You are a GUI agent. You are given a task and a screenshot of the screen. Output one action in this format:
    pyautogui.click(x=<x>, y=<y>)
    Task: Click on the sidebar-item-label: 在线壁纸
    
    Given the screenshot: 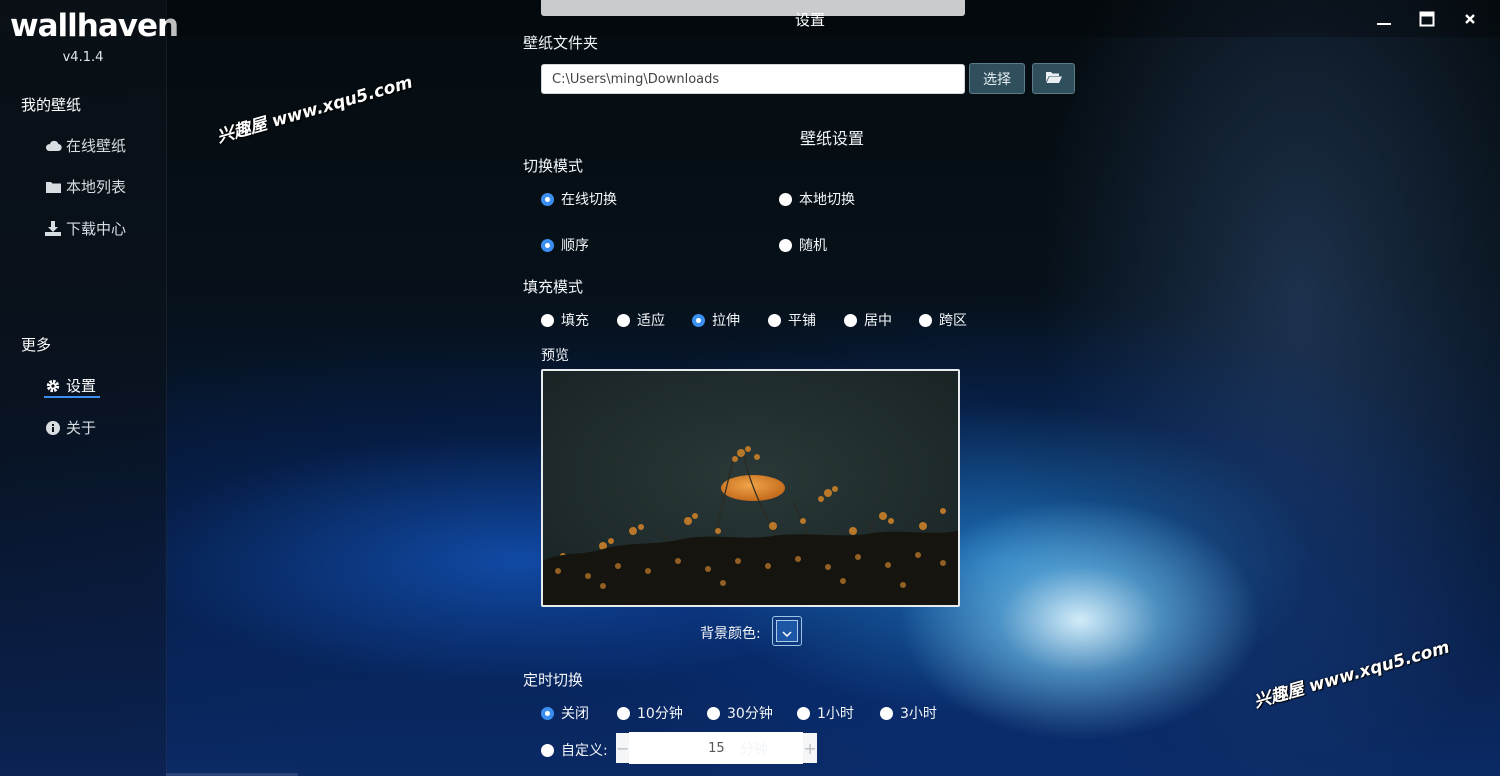 What is the action you would take?
    pyautogui.click(x=96, y=146)
    